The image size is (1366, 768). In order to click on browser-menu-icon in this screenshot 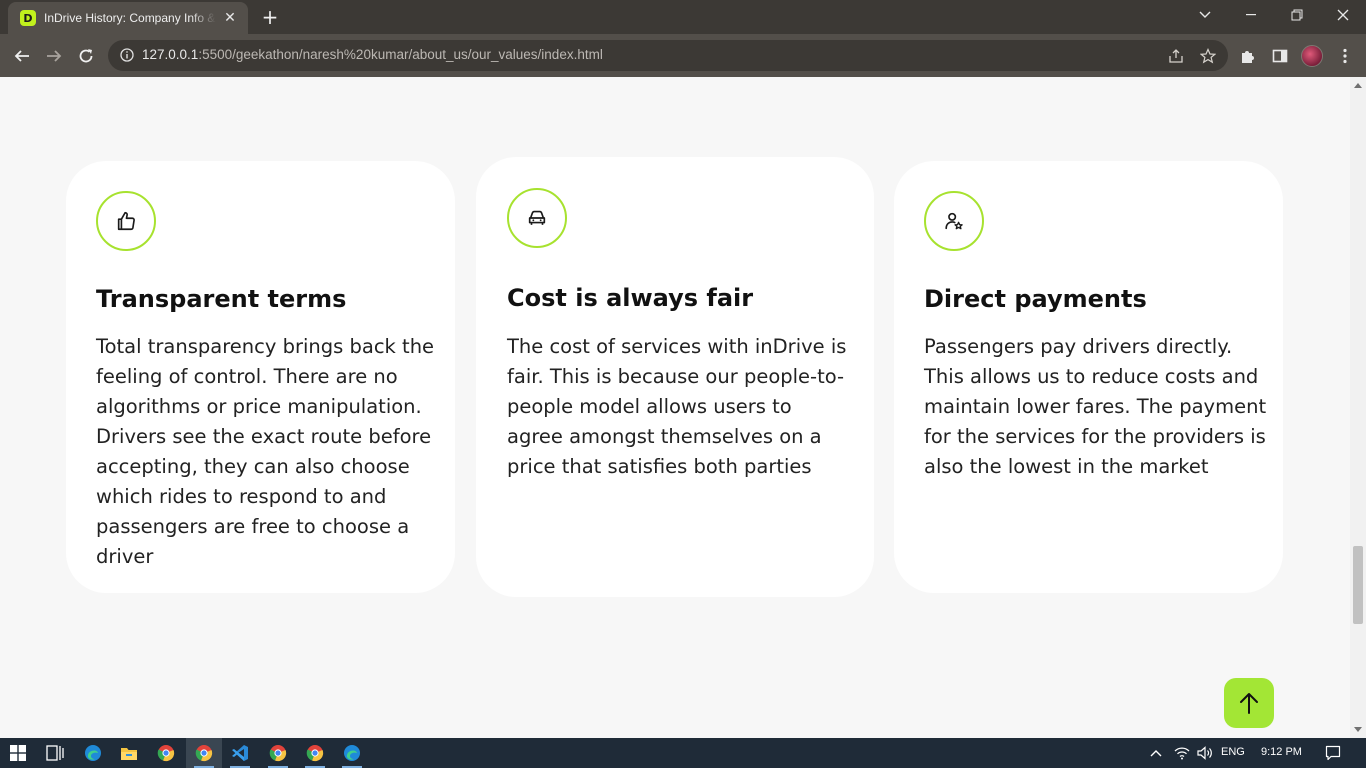, I will do `click(1345, 56)`.